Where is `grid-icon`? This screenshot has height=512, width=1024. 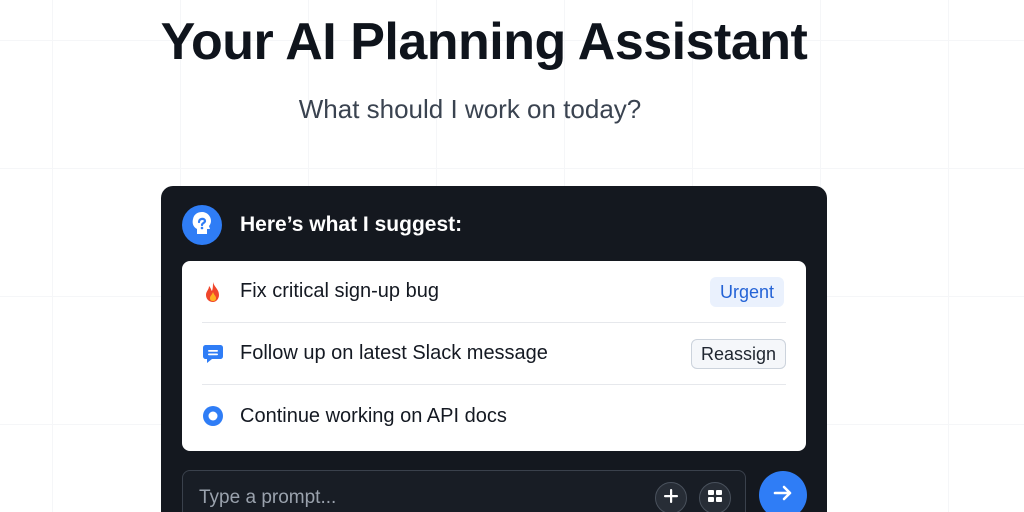 grid-icon is located at coordinates (715, 498).